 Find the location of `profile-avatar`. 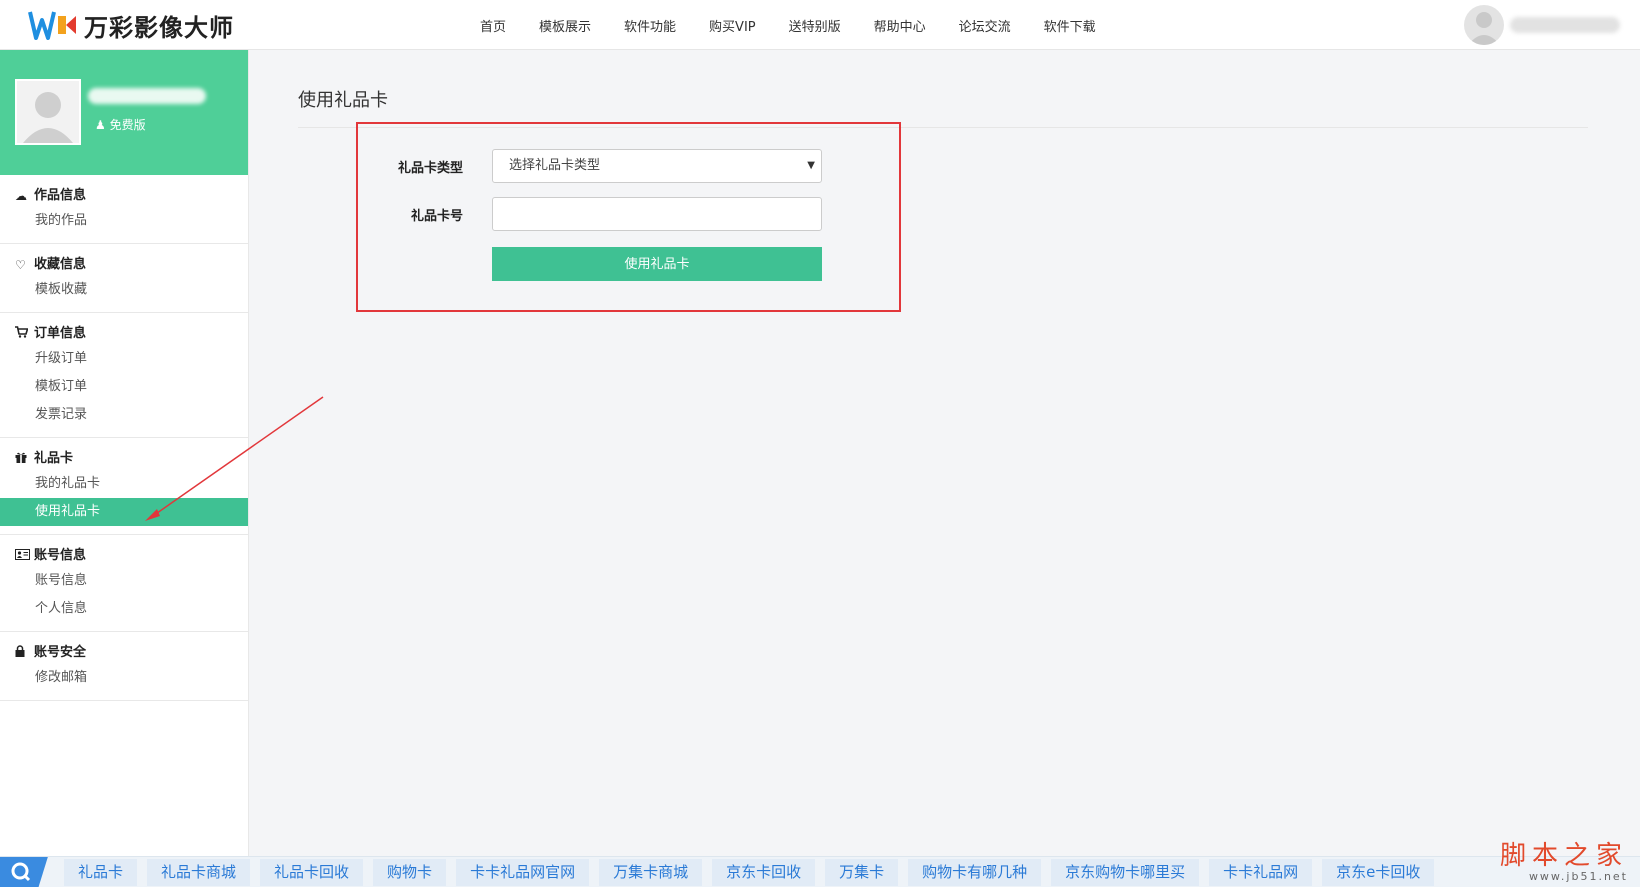

profile-avatar is located at coordinates (48, 112).